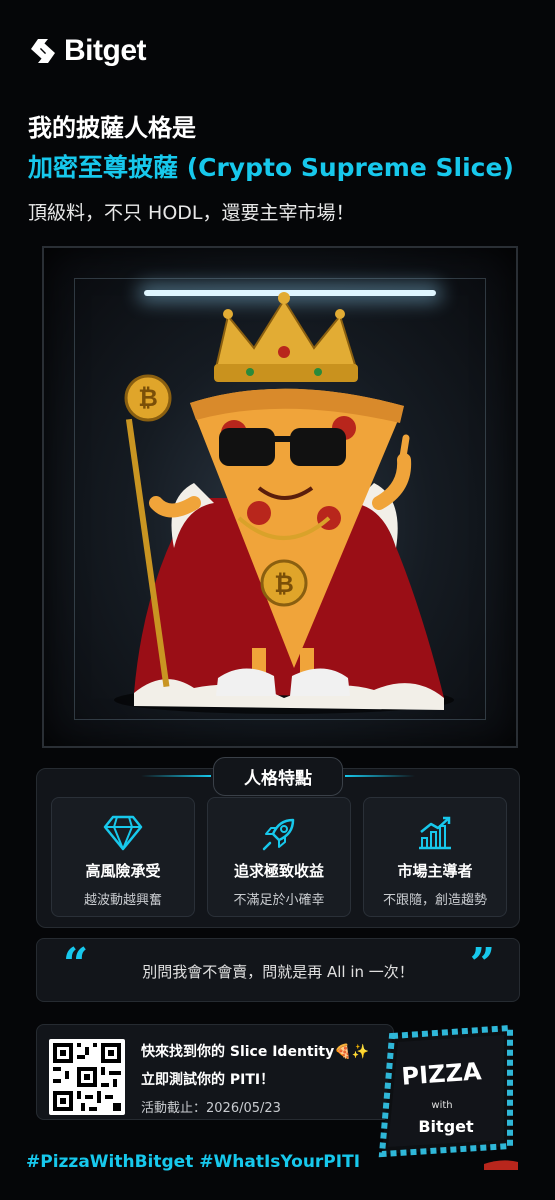 This screenshot has height=1200, width=555. What do you see at coordinates (208, 1080) in the screenshot?
I see `cta-subline: 立即測試你的 PITI！` at bounding box center [208, 1080].